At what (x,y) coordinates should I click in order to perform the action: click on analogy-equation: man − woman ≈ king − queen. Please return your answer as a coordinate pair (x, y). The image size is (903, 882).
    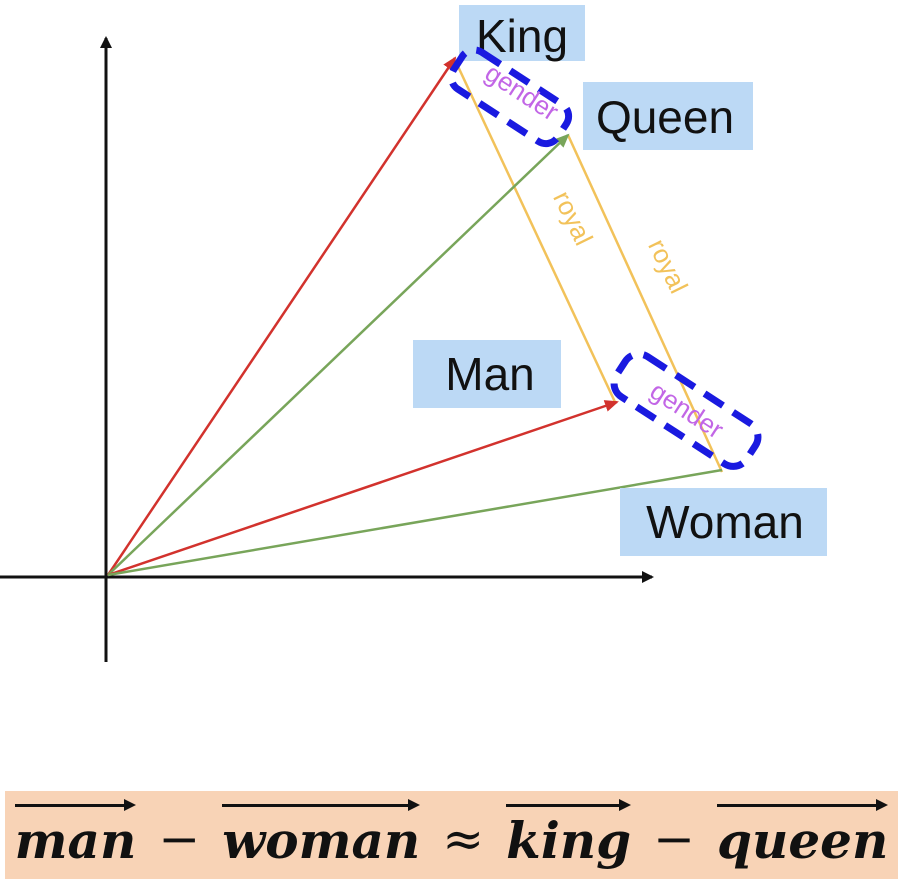
    Looking at the image, I should click on (451, 835).